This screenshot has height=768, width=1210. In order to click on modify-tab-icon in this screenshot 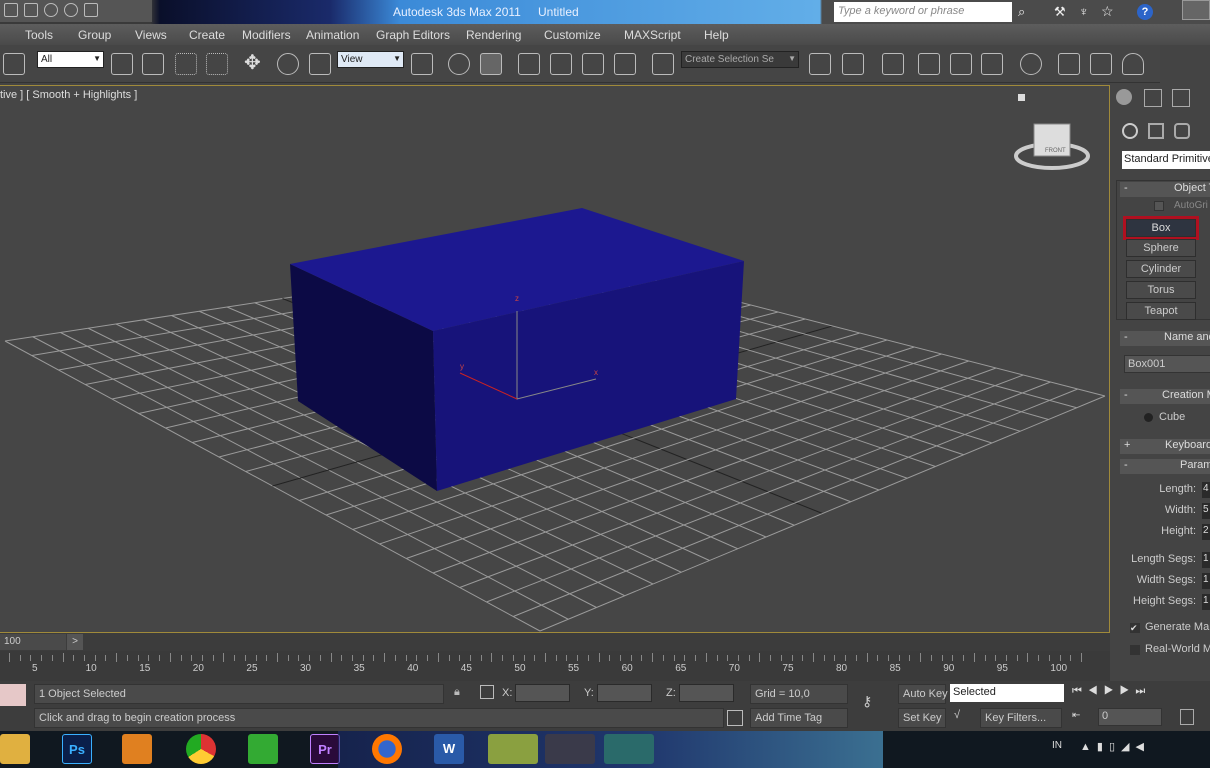, I will do `click(1153, 98)`.